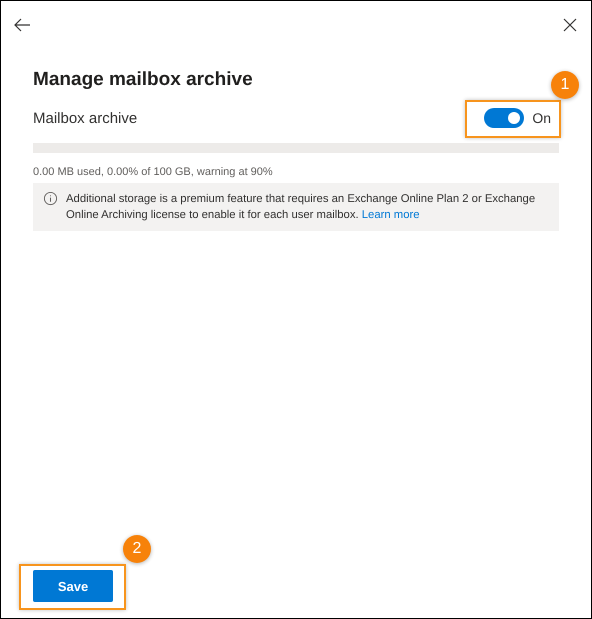 The image size is (592, 619). What do you see at coordinates (570, 25) in the screenshot?
I see `close-icon` at bounding box center [570, 25].